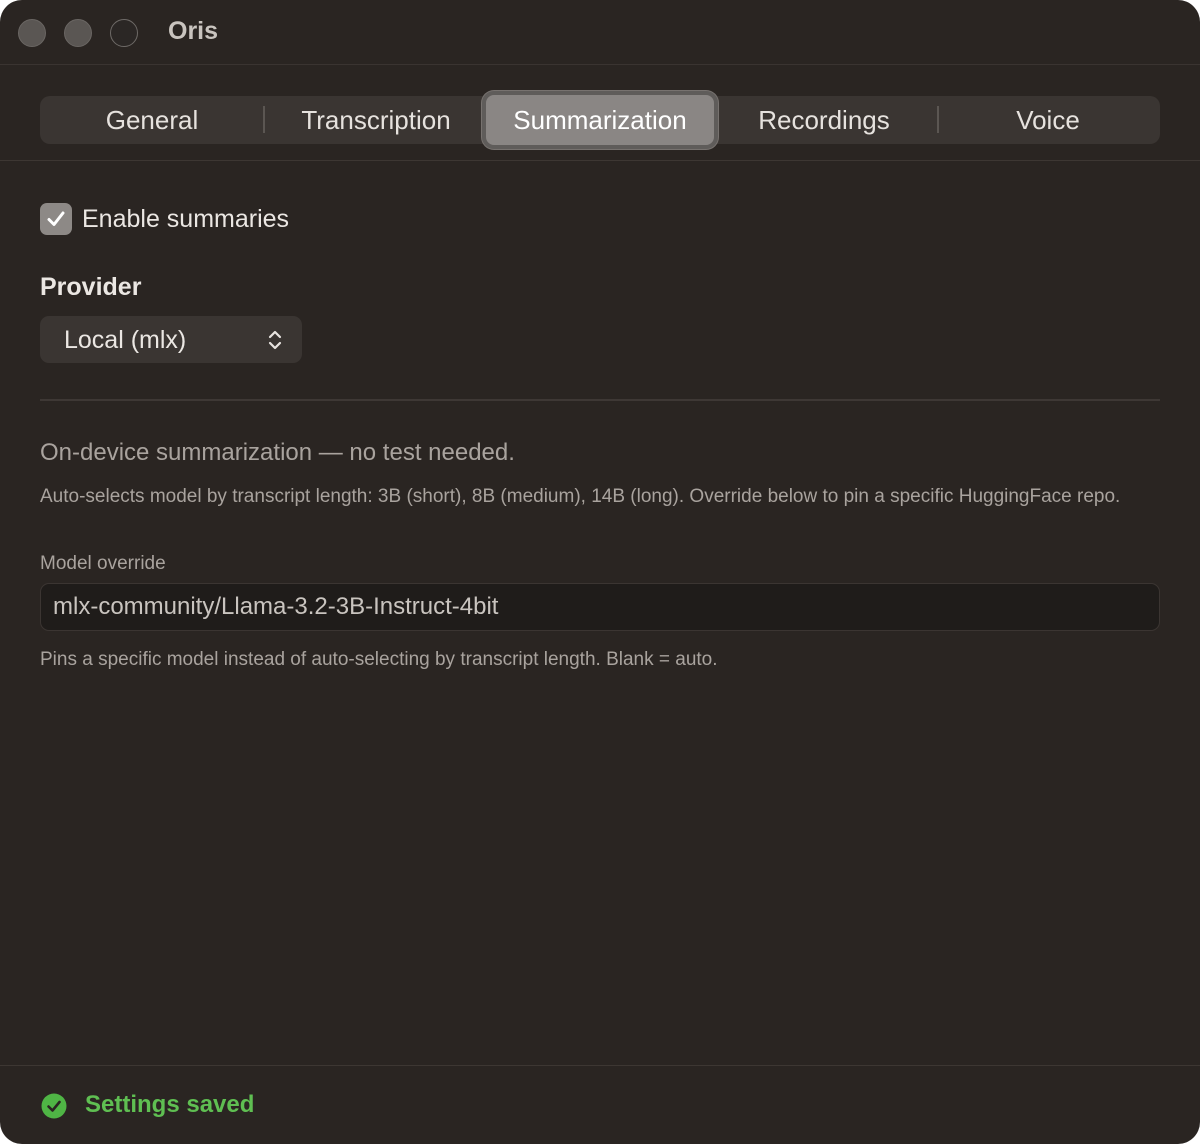 This screenshot has width=1200, height=1144. I want to click on close-window-button, so click(32, 33).